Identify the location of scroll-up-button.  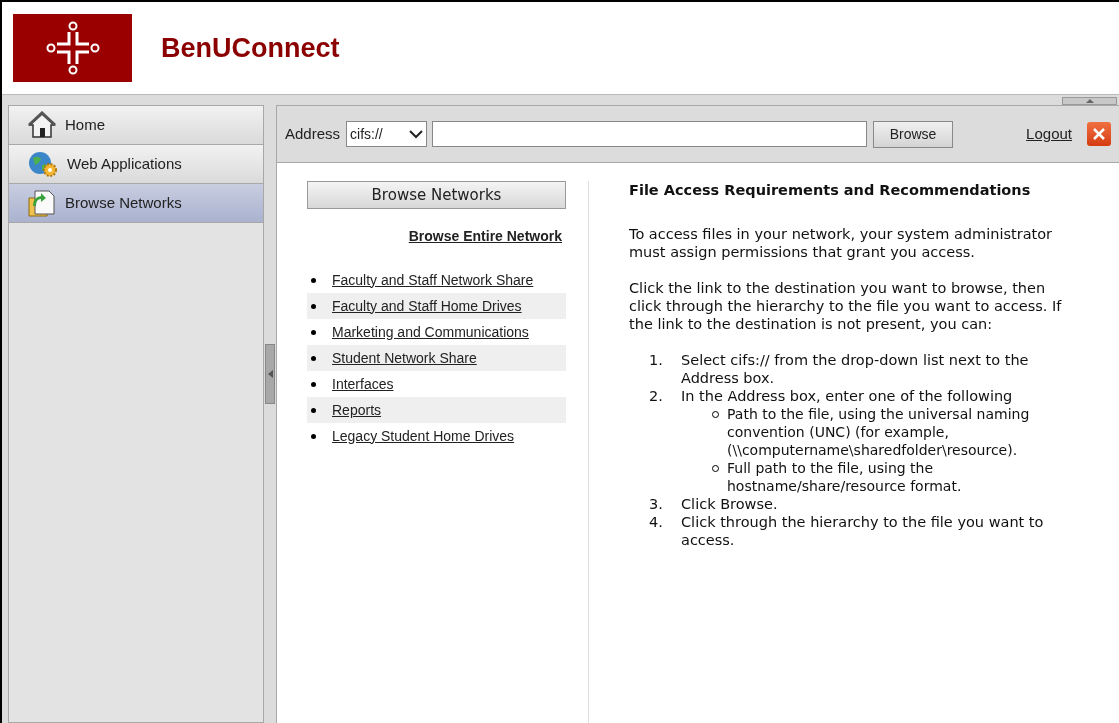
(1089, 101).